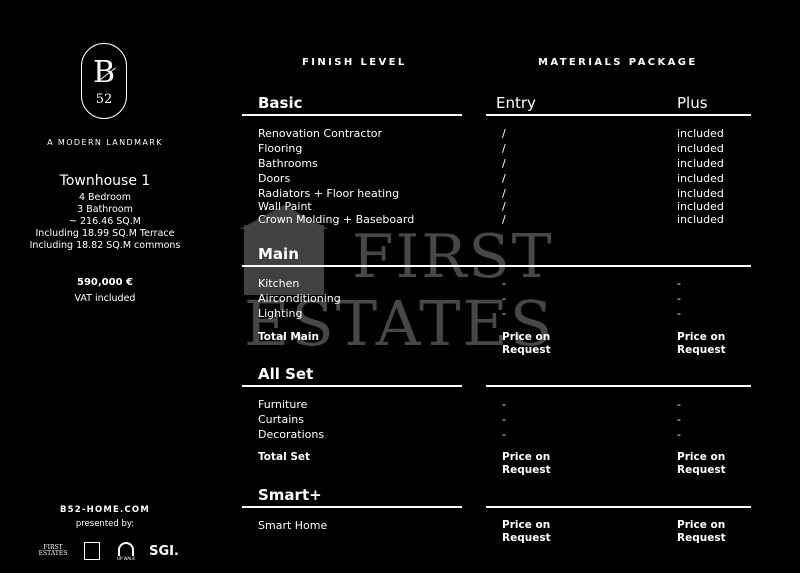 The width and height of the screenshot is (800, 573). Describe the element at coordinates (105, 282) in the screenshot. I see `unit-price: 590,000 €` at that location.